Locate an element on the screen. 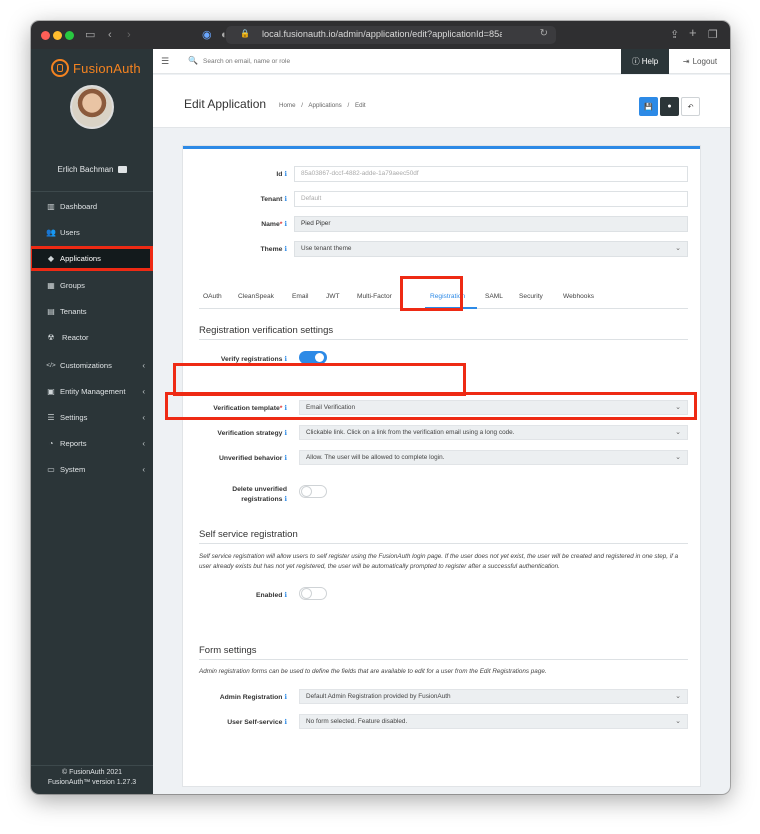  menu-toggle-icon: ☰ is located at coordinates (165, 61).